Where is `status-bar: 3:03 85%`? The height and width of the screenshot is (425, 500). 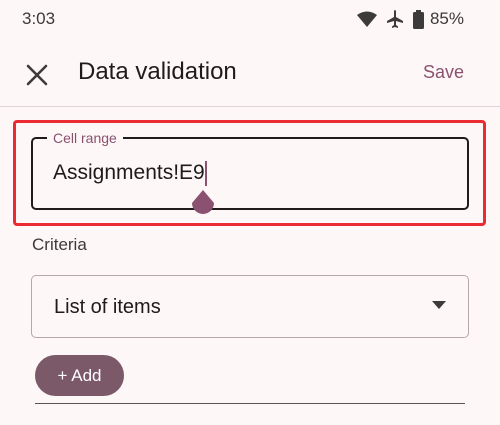
status-bar: 3:03 85% is located at coordinates (250, 19).